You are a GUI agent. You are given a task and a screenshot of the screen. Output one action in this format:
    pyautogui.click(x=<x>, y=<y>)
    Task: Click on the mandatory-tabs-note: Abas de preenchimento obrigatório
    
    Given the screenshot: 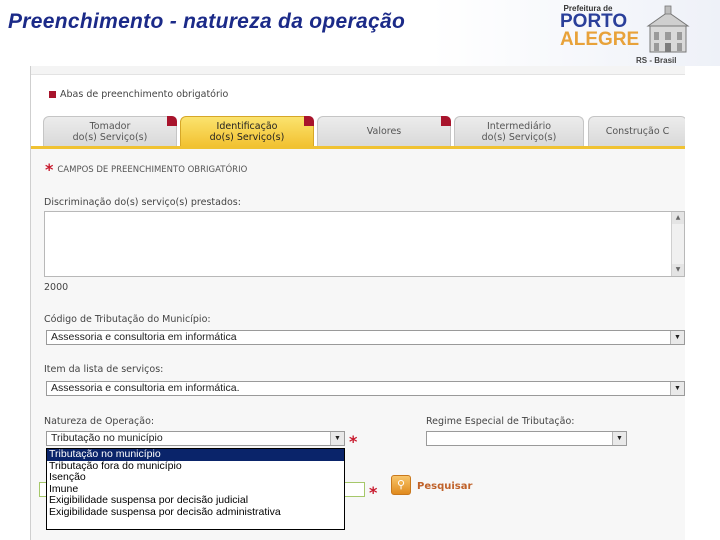 What is the action you would take?
    pyautogui.click(x=138, y=94)
    